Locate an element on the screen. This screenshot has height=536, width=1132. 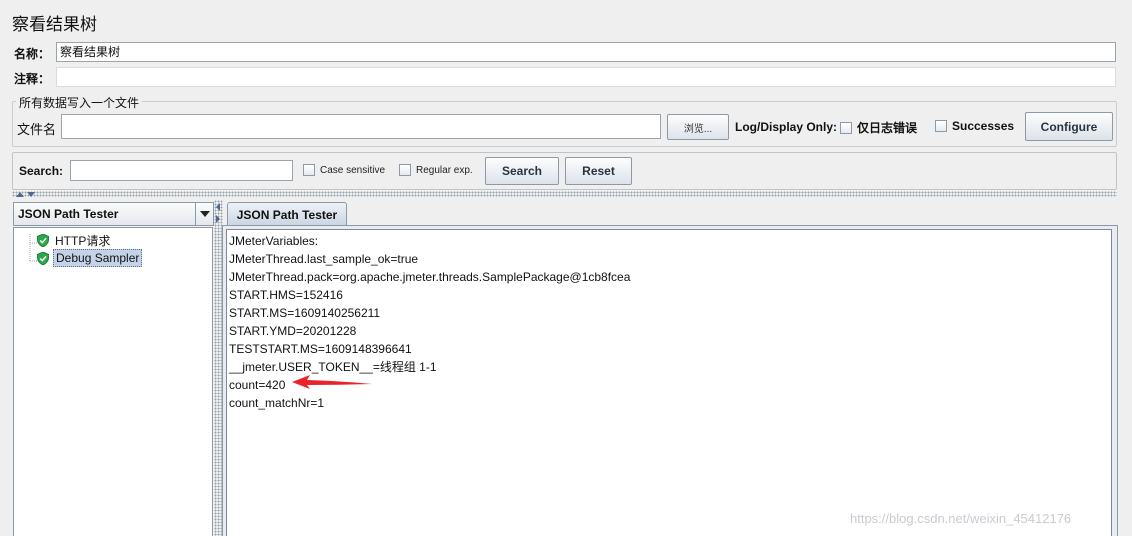
renderer-select: JSON Path Tester is located at coordinates (113, 214).